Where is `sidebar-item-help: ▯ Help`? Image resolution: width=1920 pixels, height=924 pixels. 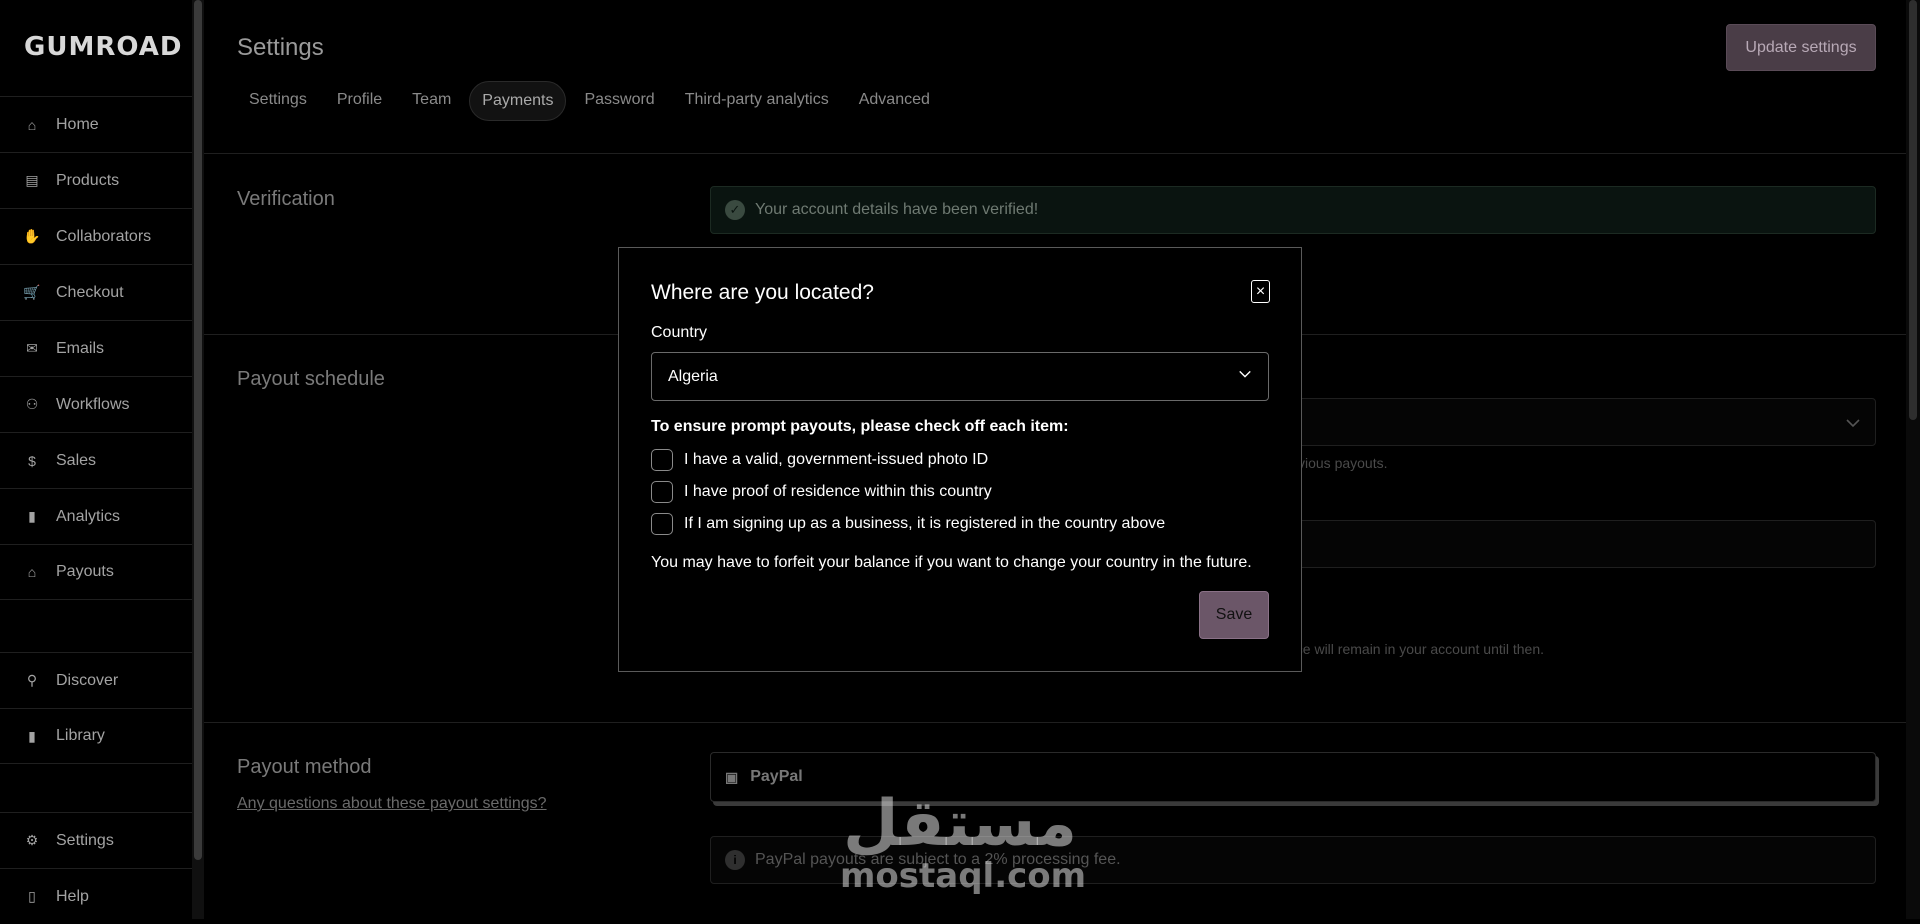
sidebar-item-help: ▯ Help is located at coordinates (96, 896).